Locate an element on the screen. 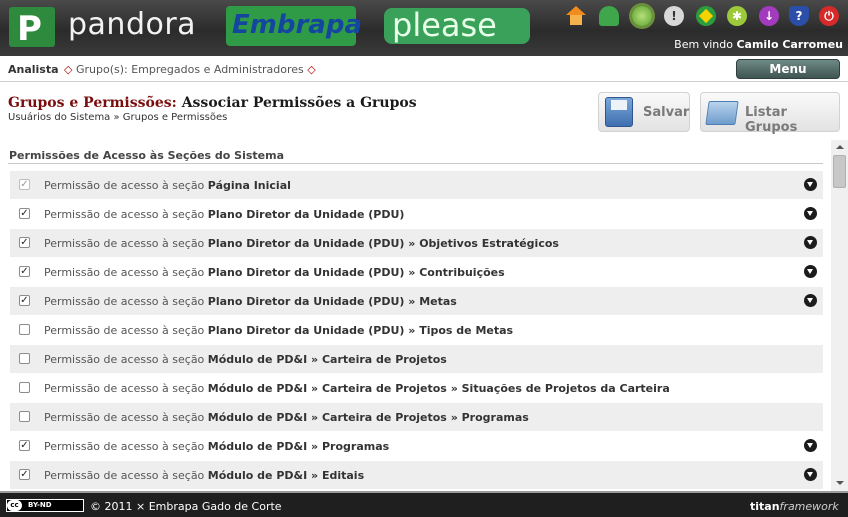  scrollbar-track is located at coordinates (839, 316).